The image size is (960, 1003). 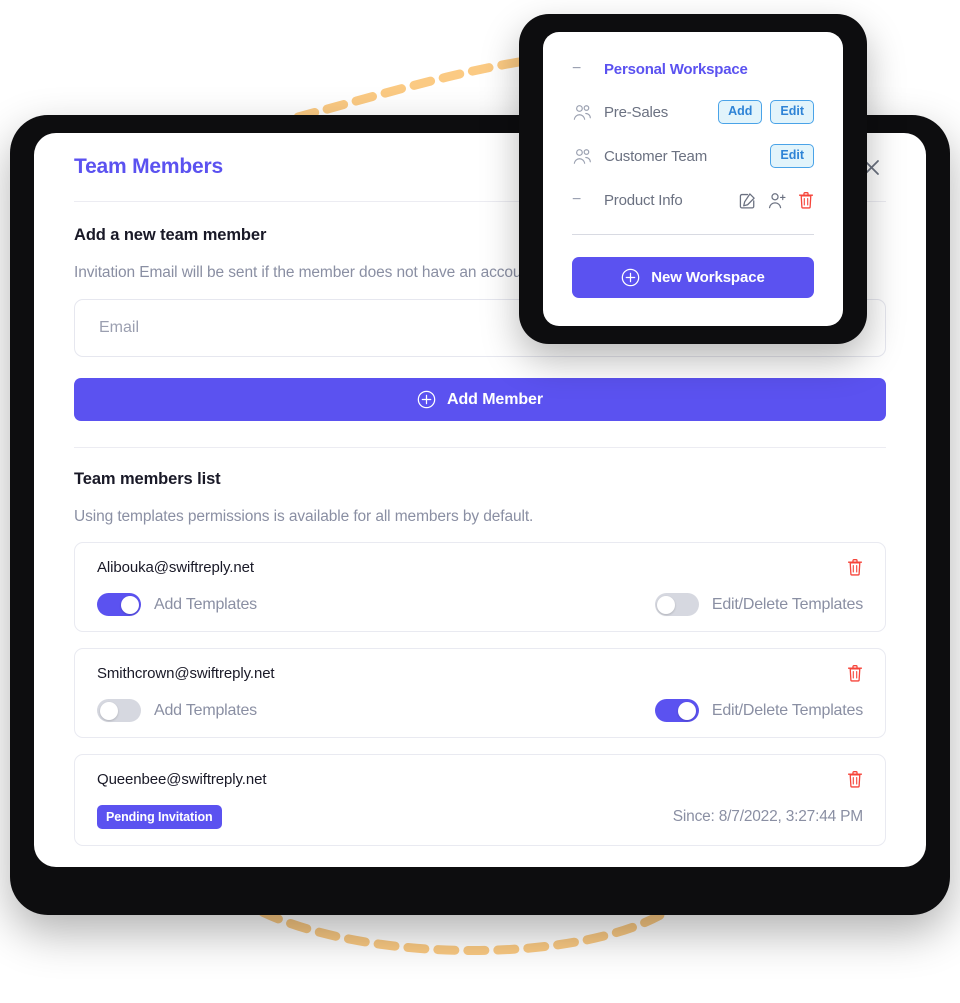 I want to click on workspace-popup: − Personal Workspace Pre-Sales Add Edit, so click(x=693, y=179).